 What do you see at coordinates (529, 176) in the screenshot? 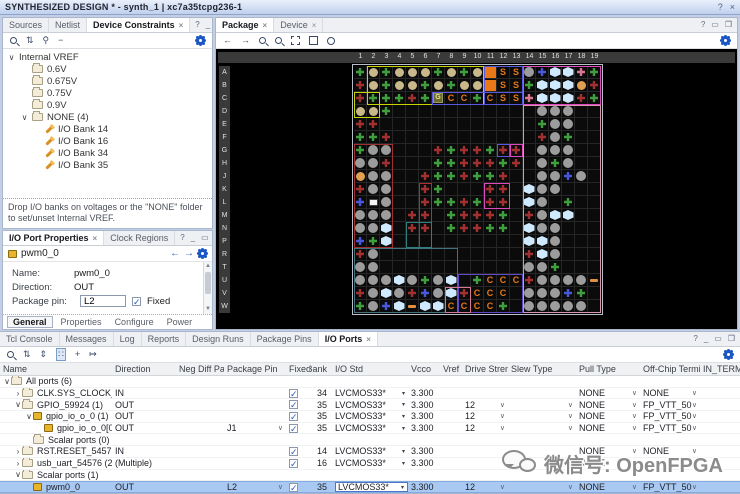
I see `pin-J14` at bounding box center [529, 176].